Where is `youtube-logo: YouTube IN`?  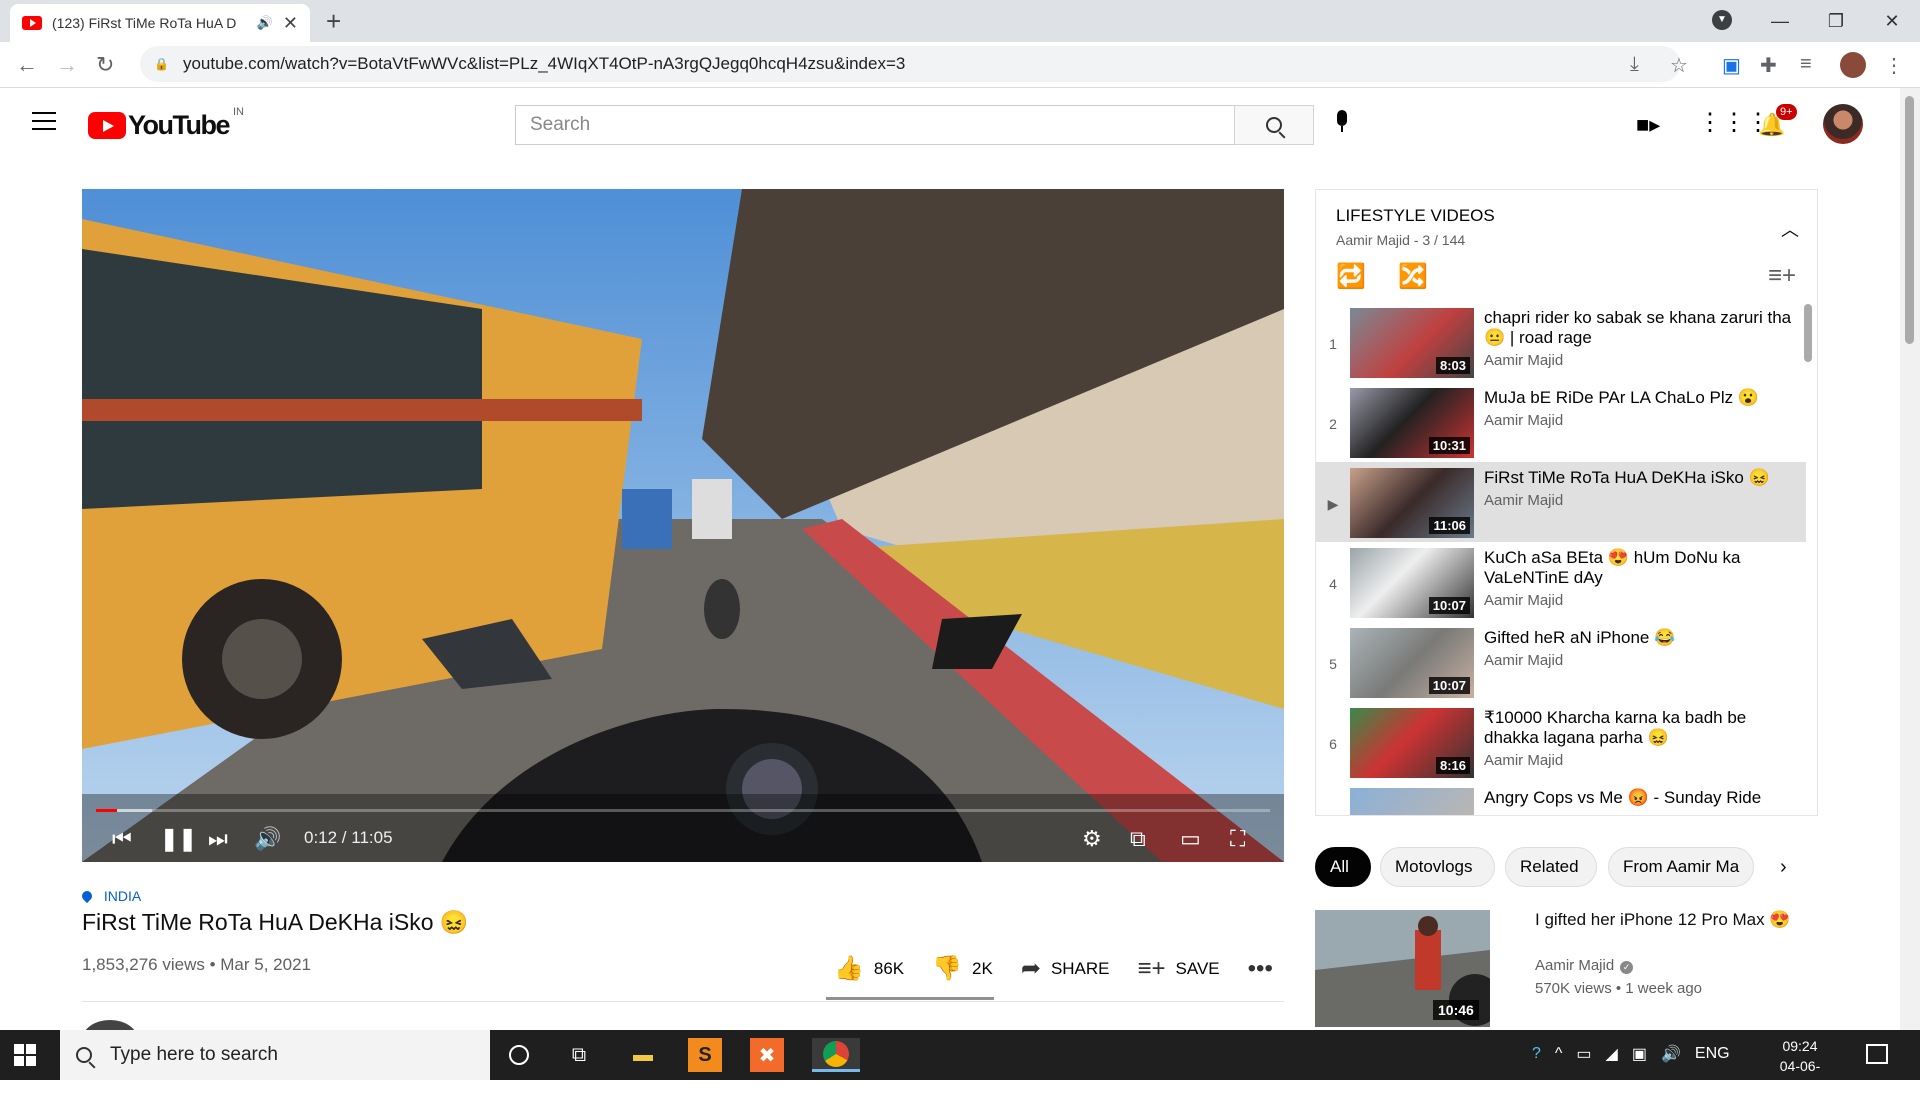 youtube-logo: YouTube IN is located at coordinates (166, 123).